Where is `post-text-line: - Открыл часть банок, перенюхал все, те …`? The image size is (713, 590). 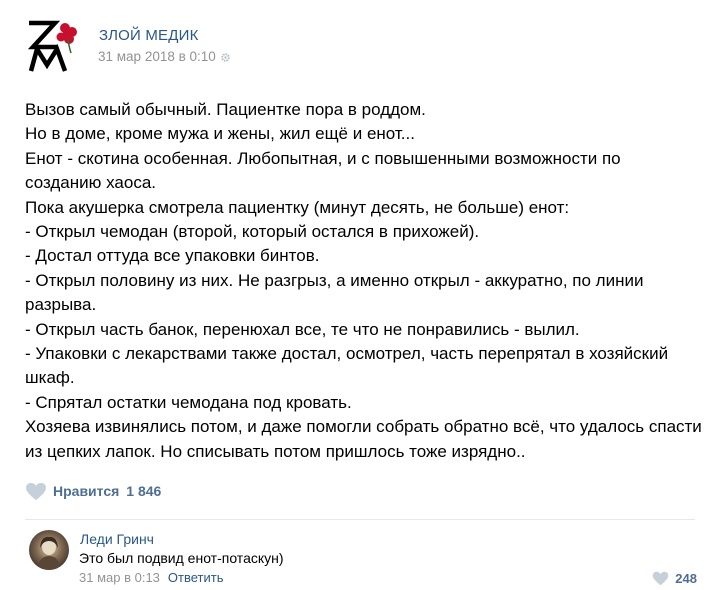 post-text-line: - Открыл часть банок, перенюхал все, те … is located at coordinates (302, 329).